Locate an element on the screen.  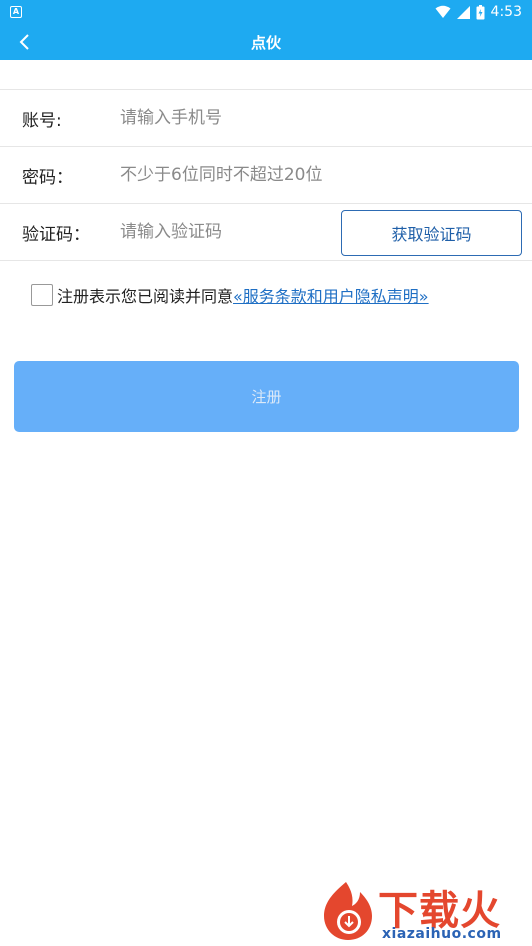
account-input is located at coordinates (225, 118).